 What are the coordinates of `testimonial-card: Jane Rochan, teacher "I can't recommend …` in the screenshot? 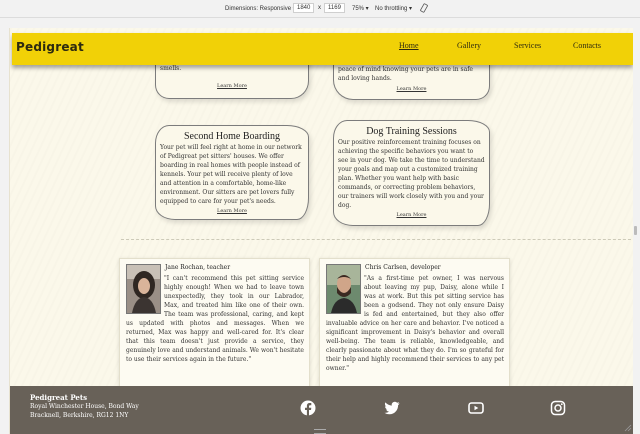 It's located at (214, 329).